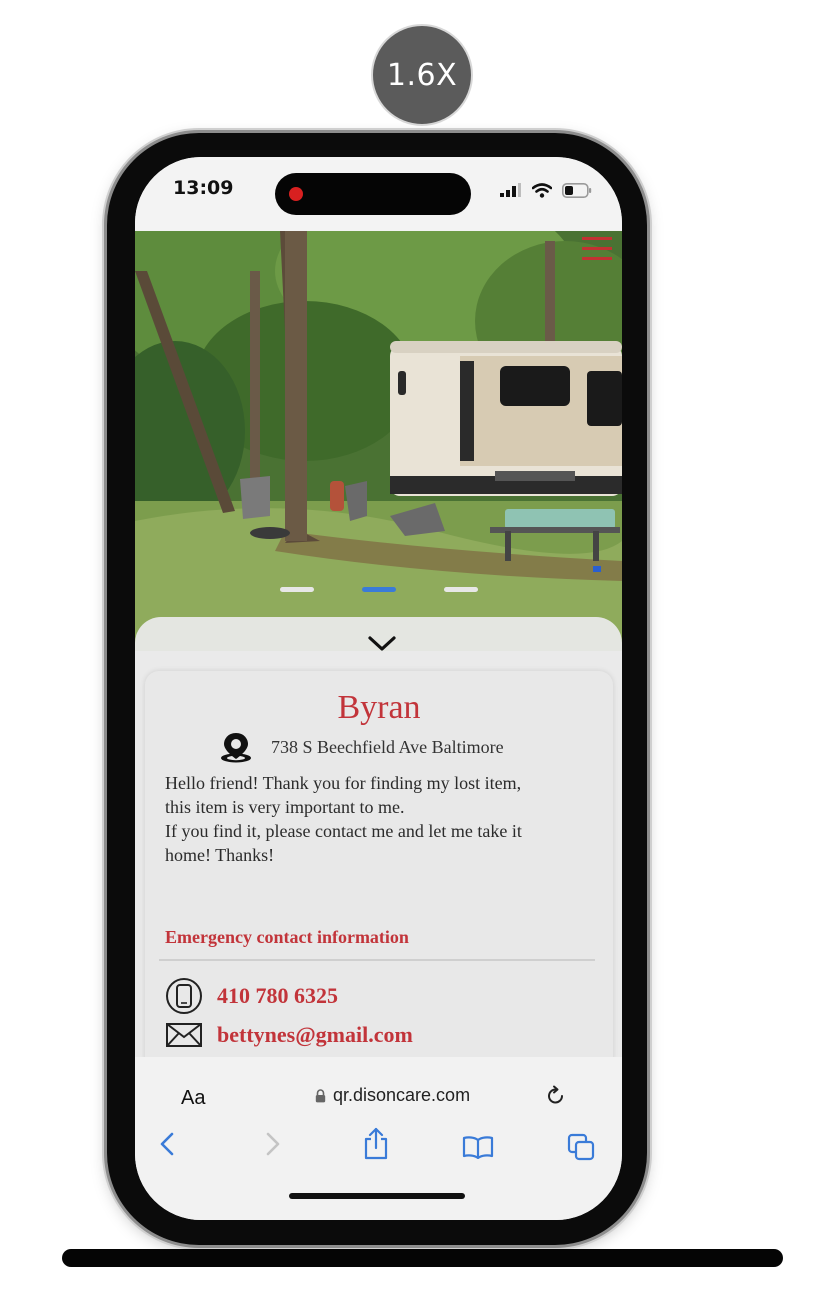 The image size is (831, 1290). Describe the element at coordinates (203, 188) in the screenshot. I see `status-time: 13:09` at that location.